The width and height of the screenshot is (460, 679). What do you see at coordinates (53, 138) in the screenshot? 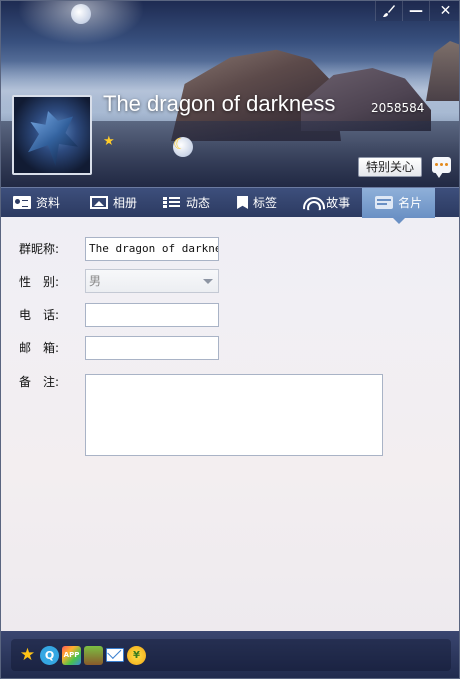
I see `dragon-avatar-image` at bounding box center [53, 138].